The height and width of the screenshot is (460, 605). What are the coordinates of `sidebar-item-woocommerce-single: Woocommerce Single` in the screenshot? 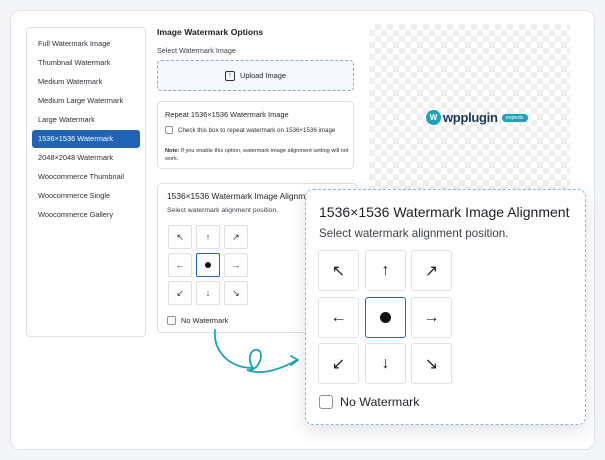 It's located at (86, 196).